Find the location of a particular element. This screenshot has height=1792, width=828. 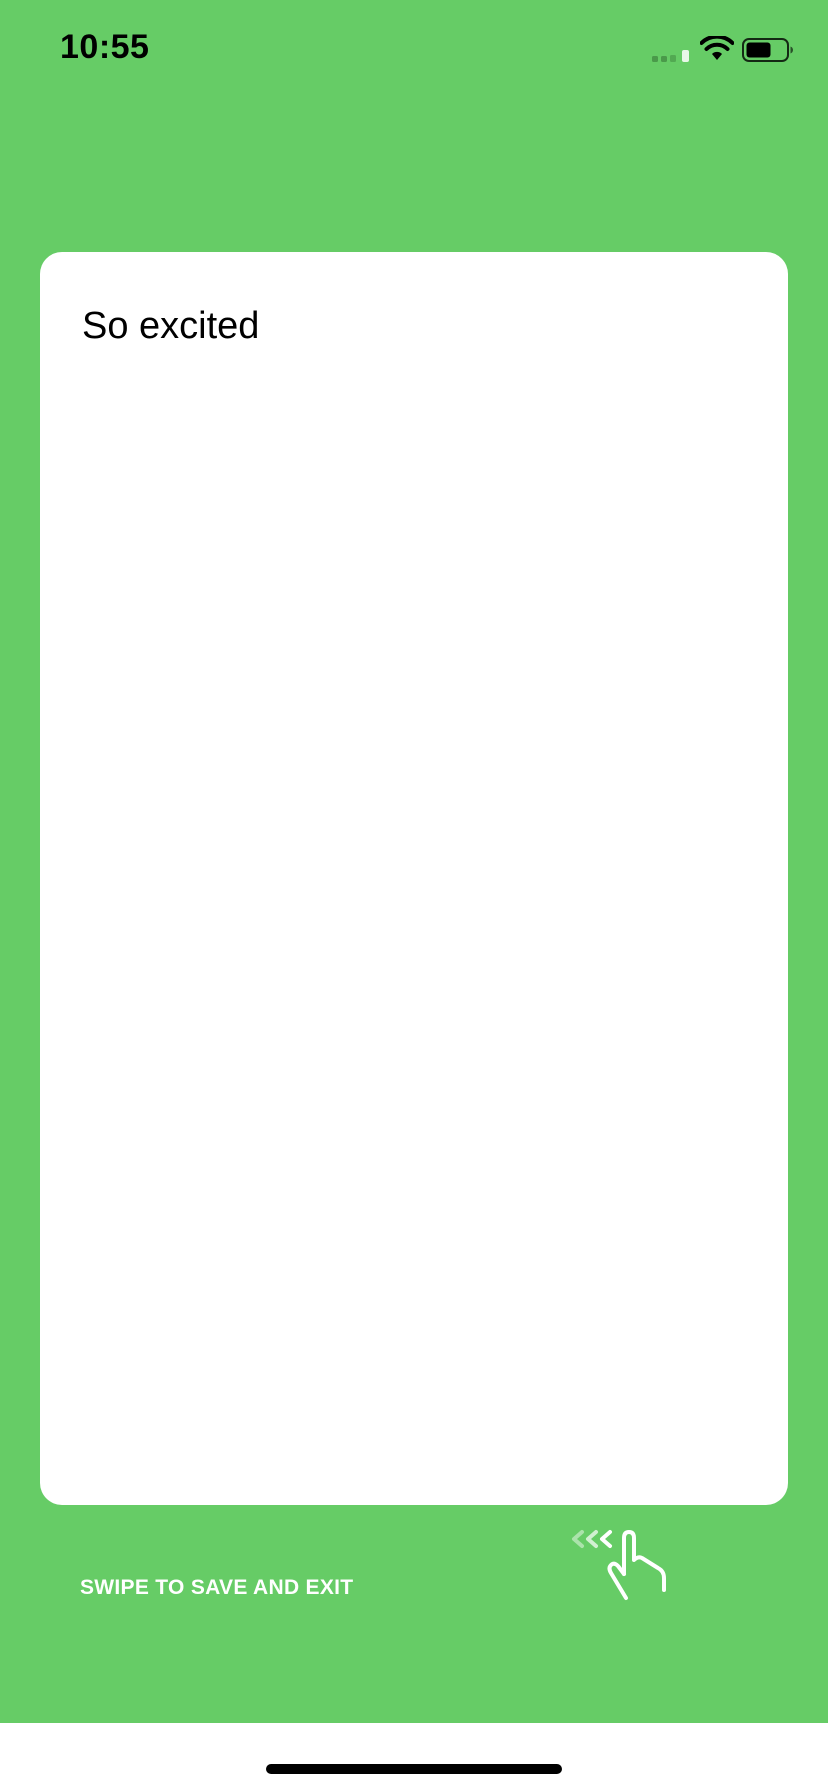

wifi-icon is located at coordinates (717, 48).